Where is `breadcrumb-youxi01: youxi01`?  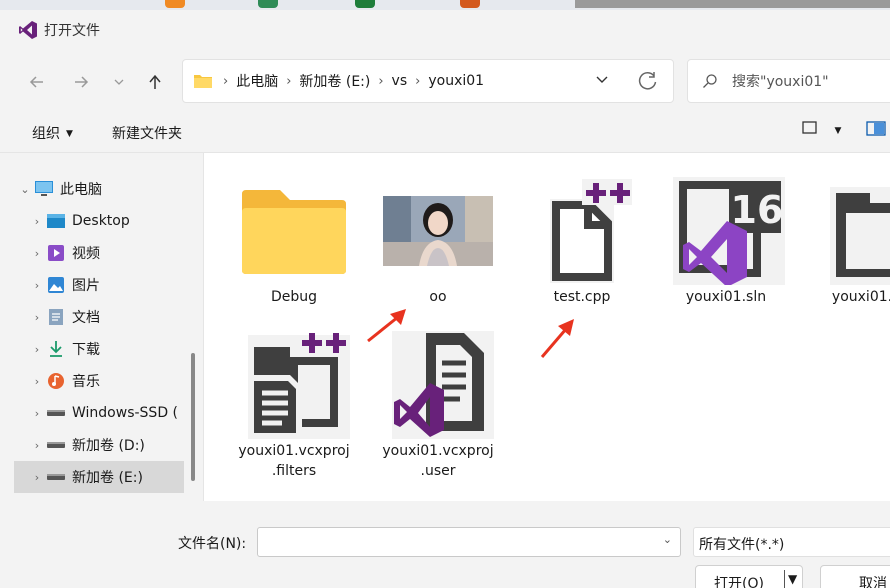
breadcrumb-youxi01: youxi01 is located at coordinates (456, 81).